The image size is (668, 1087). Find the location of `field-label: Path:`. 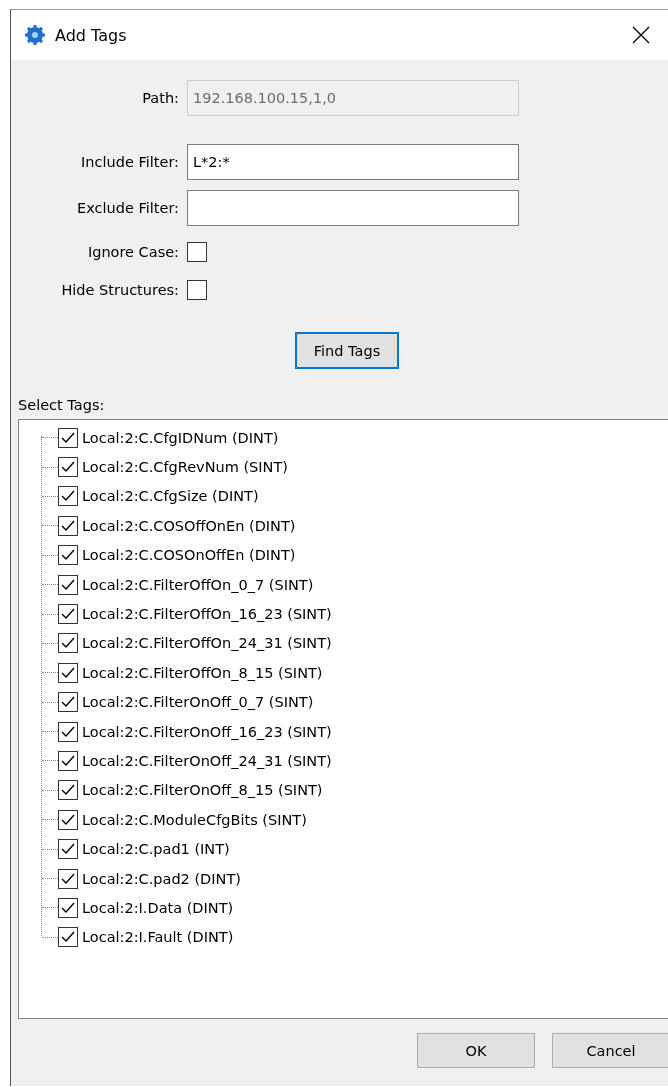

field-label: Path: is located at coordinates (160, 98).